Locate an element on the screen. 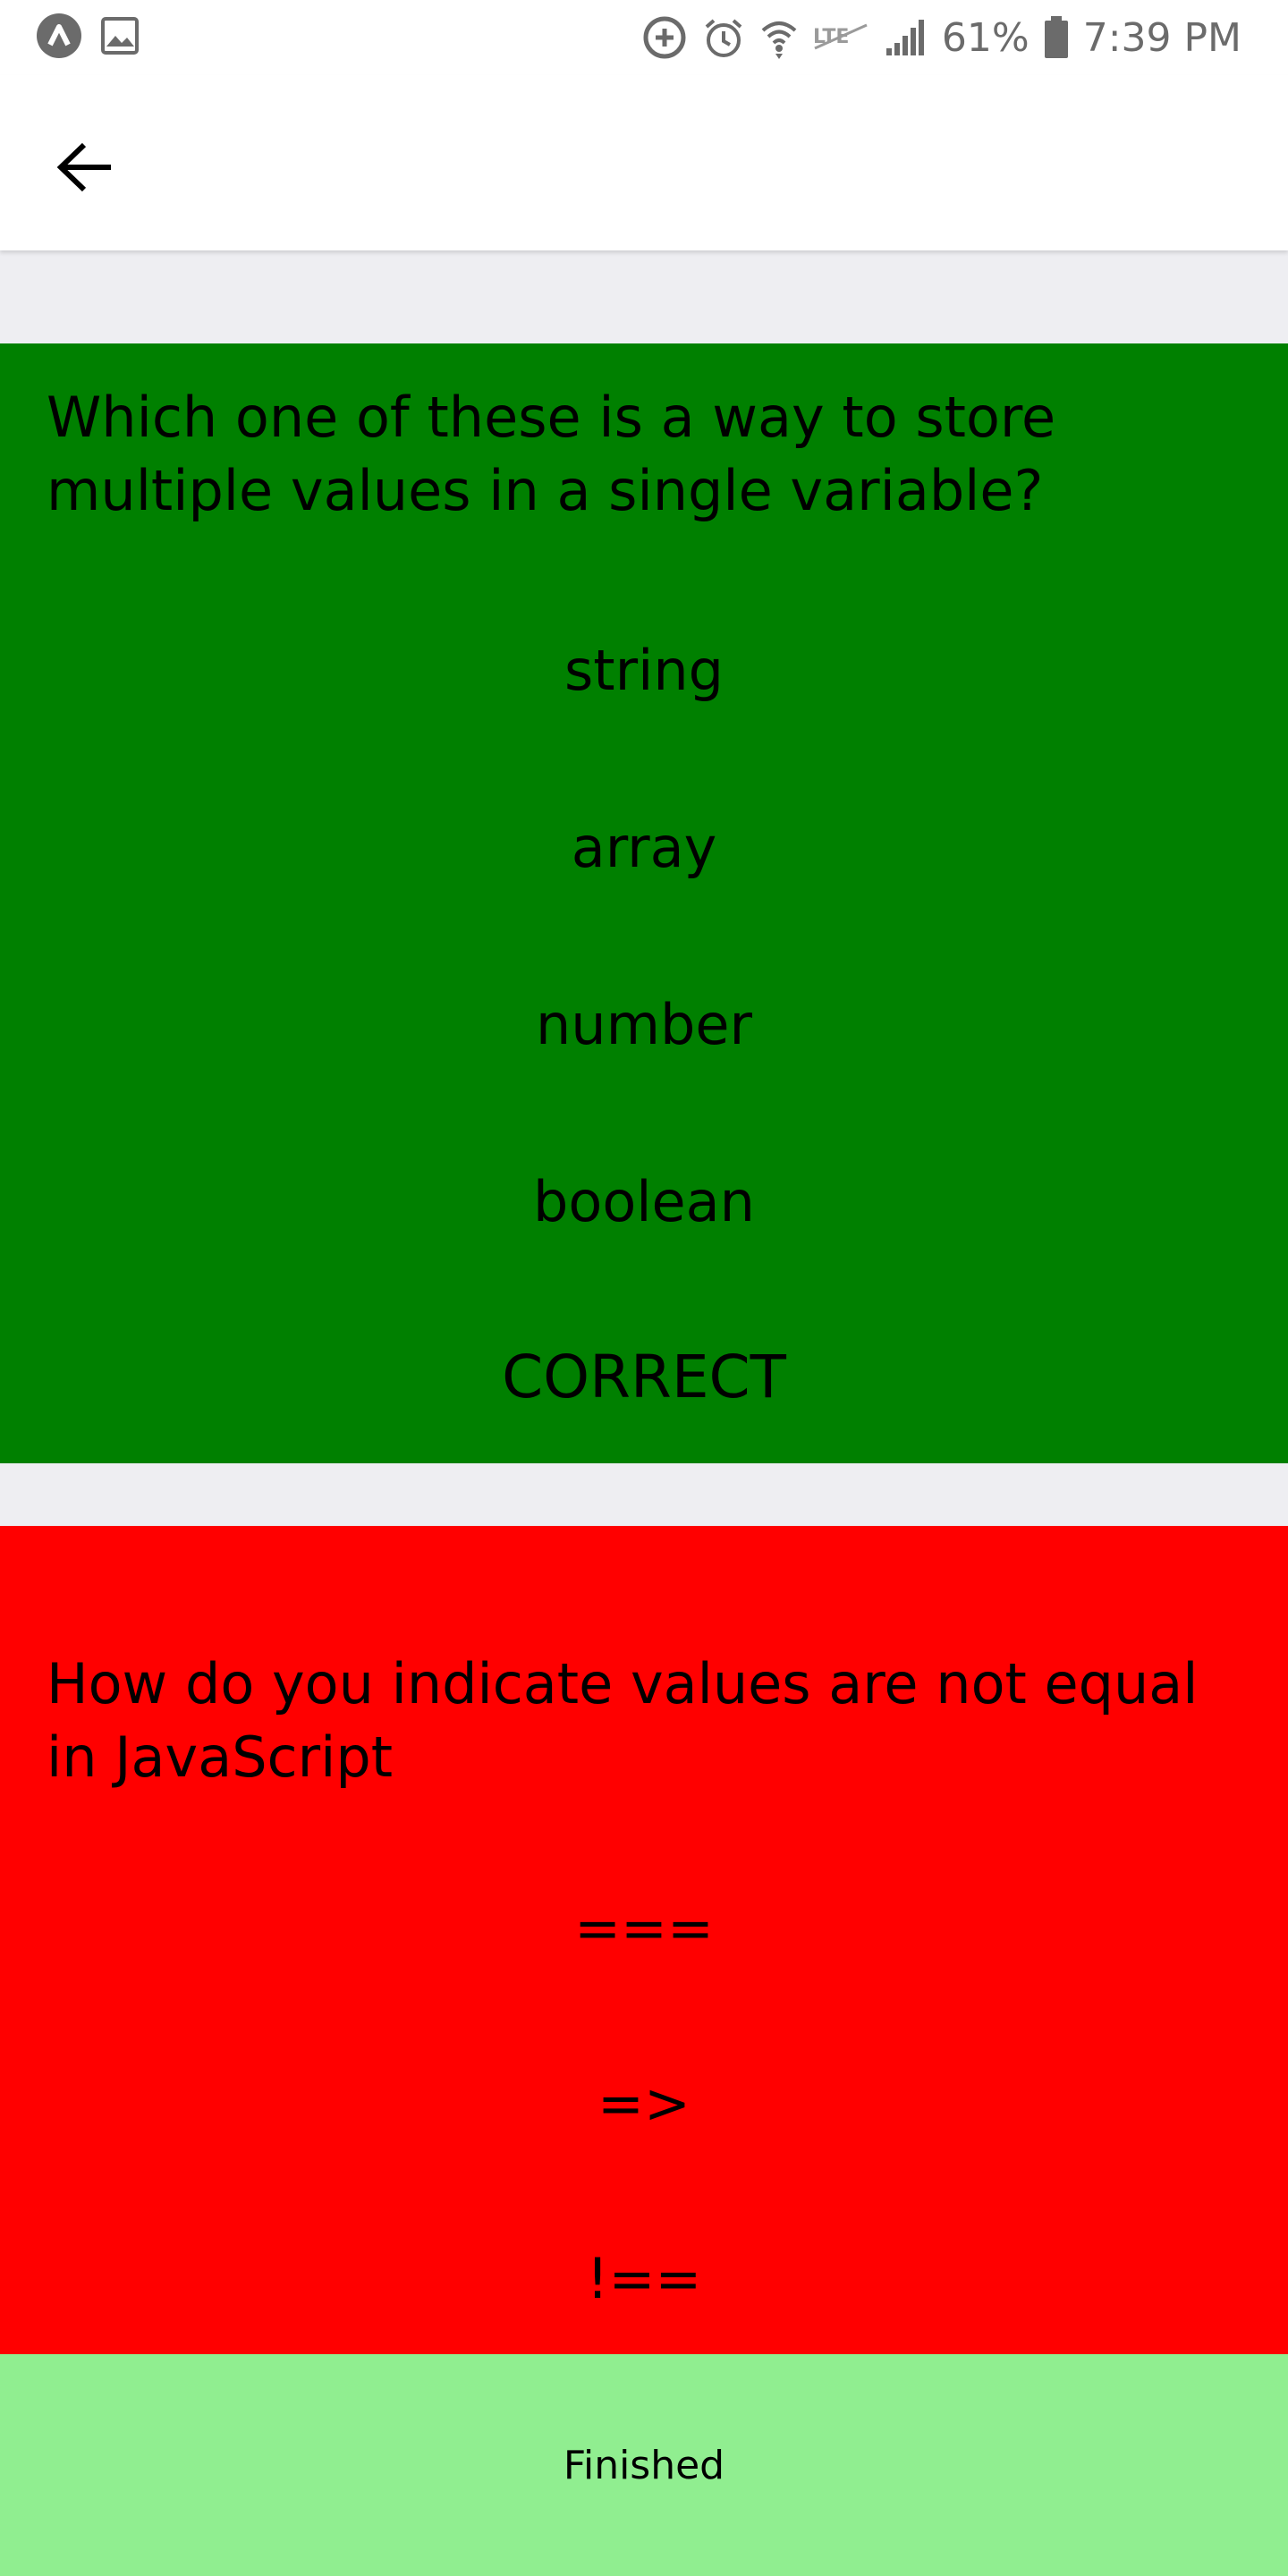 The height and width of the screenshot is (2576, 1288). svg-text: LTE is located at coordinates (831, 37).